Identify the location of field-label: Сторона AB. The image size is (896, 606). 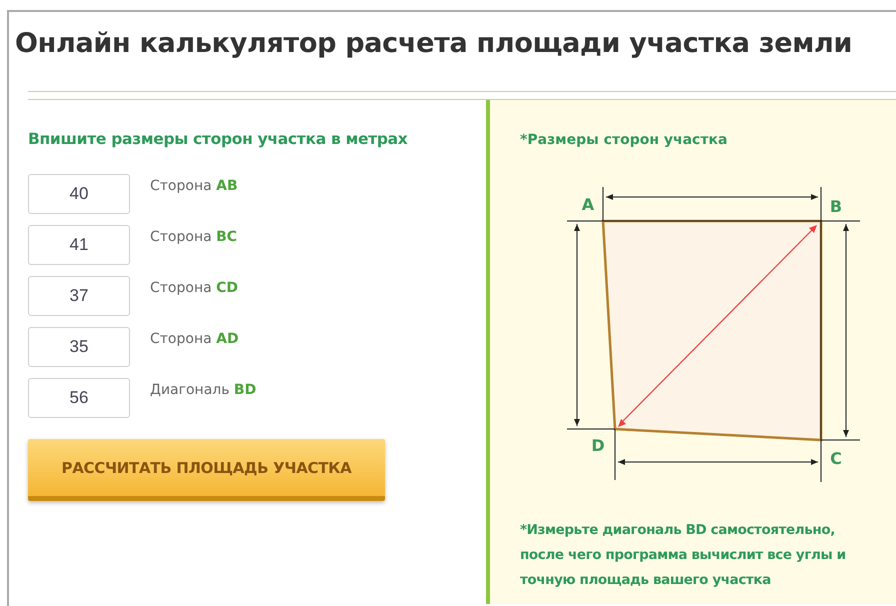
(194, 186).